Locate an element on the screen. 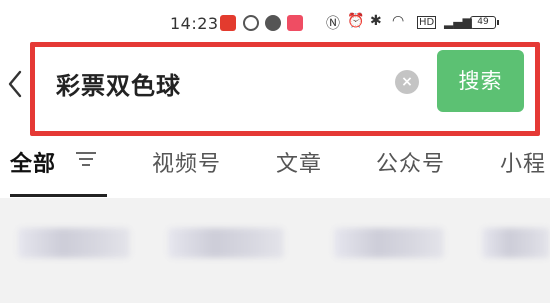  active-tab-indicator is located at coordinates (58, 195).